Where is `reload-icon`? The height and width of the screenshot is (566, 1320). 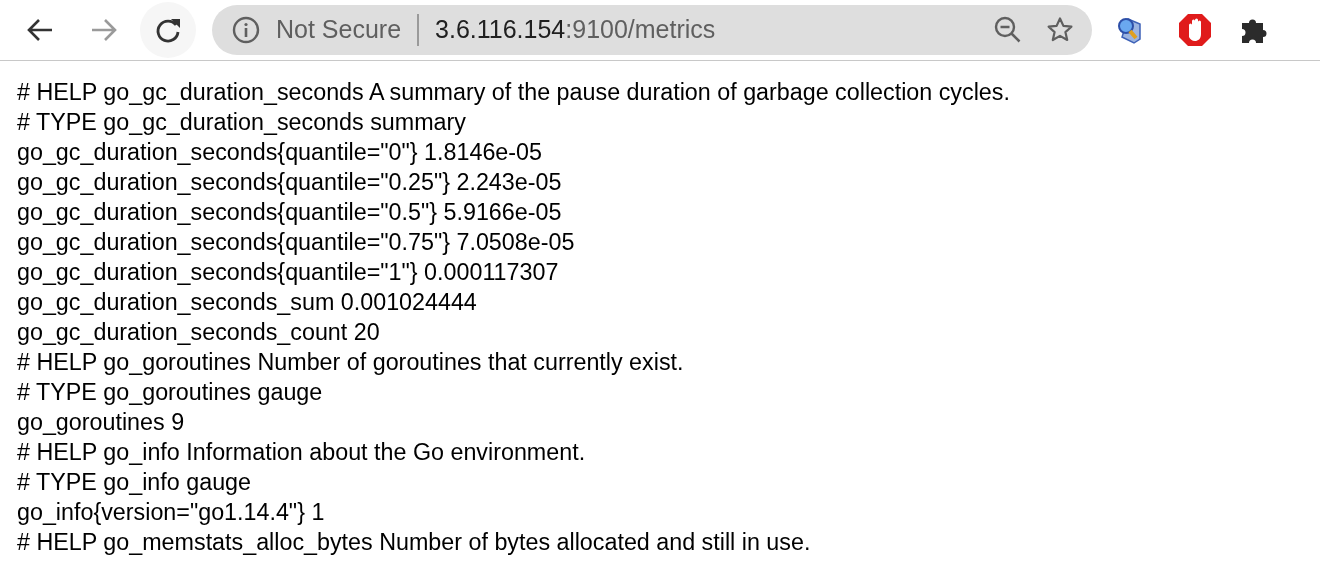 reload-icon is located at coordinates (168, 30).